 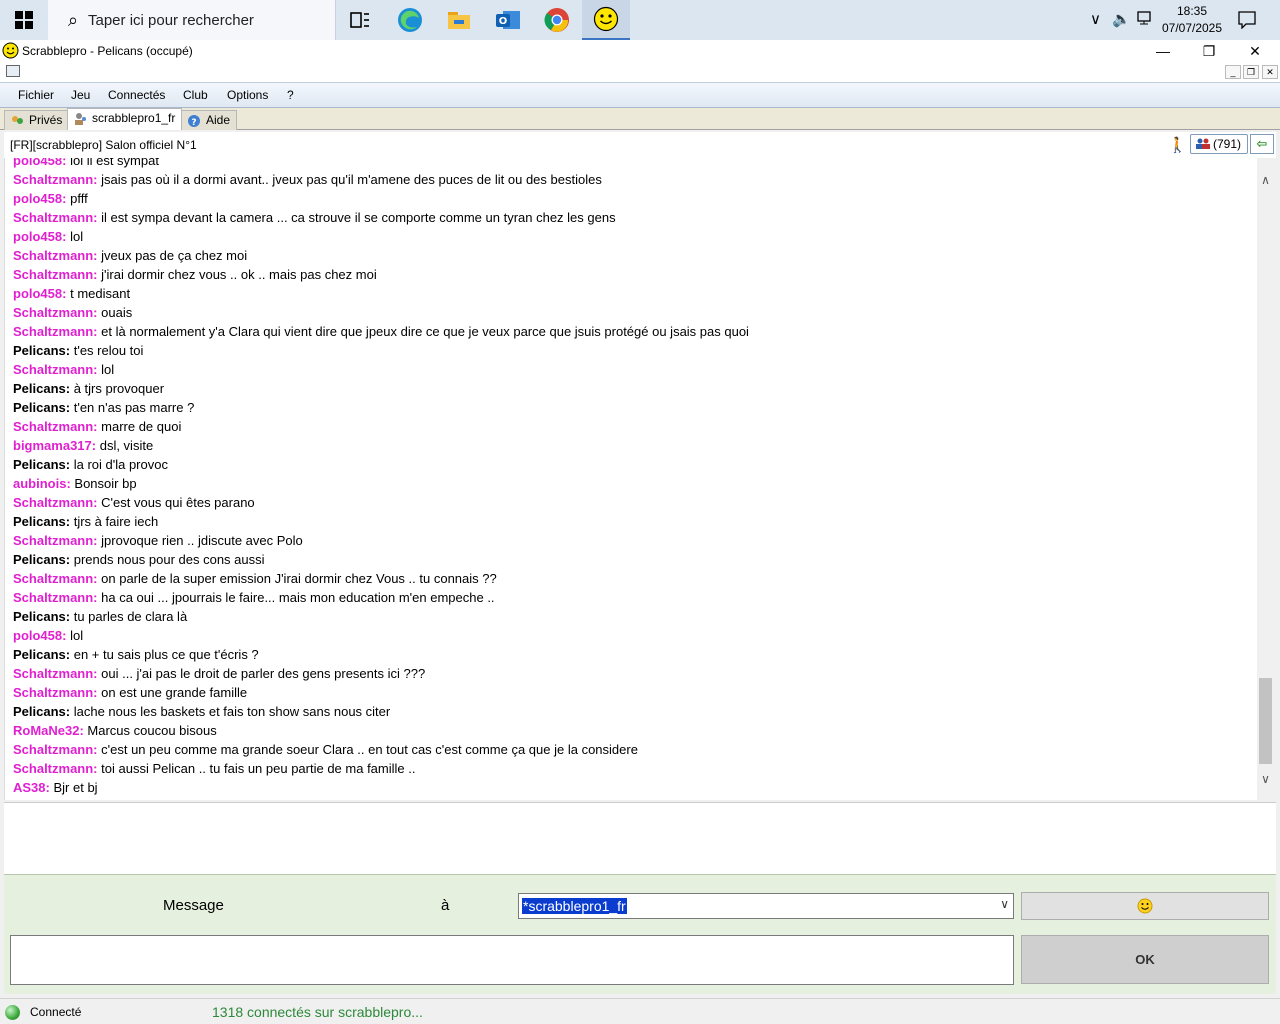 I want to click on connection-status-icon, so click(x=12, y=1012).